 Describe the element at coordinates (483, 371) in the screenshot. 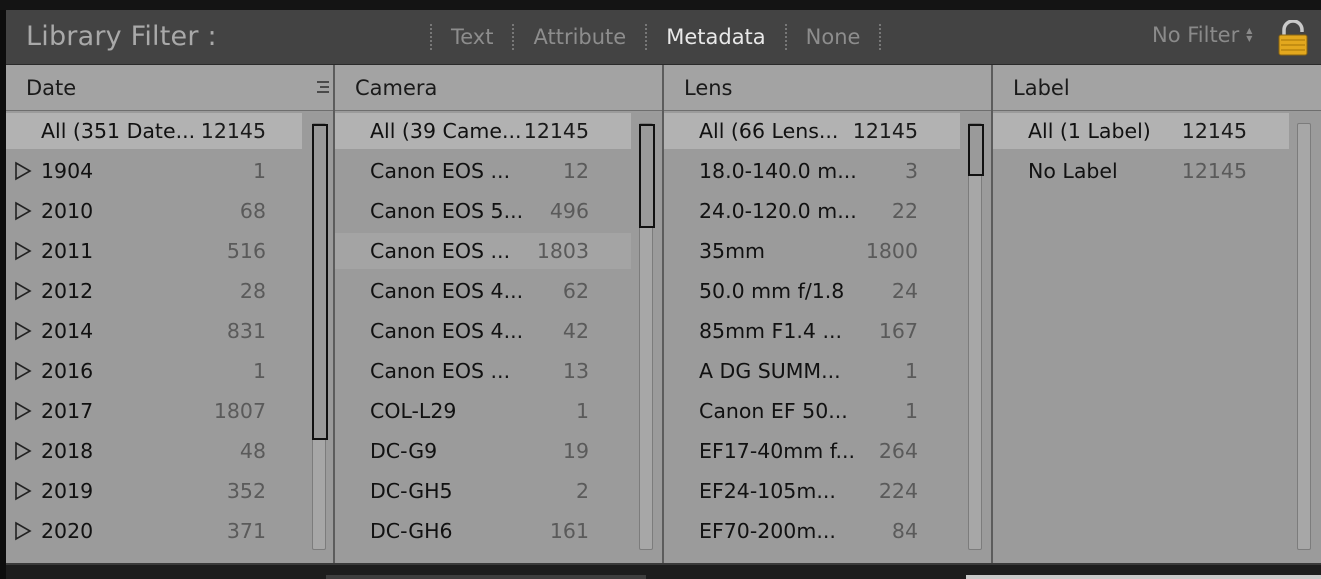

I see `list-item: Canon EOS ... 13` at that location.